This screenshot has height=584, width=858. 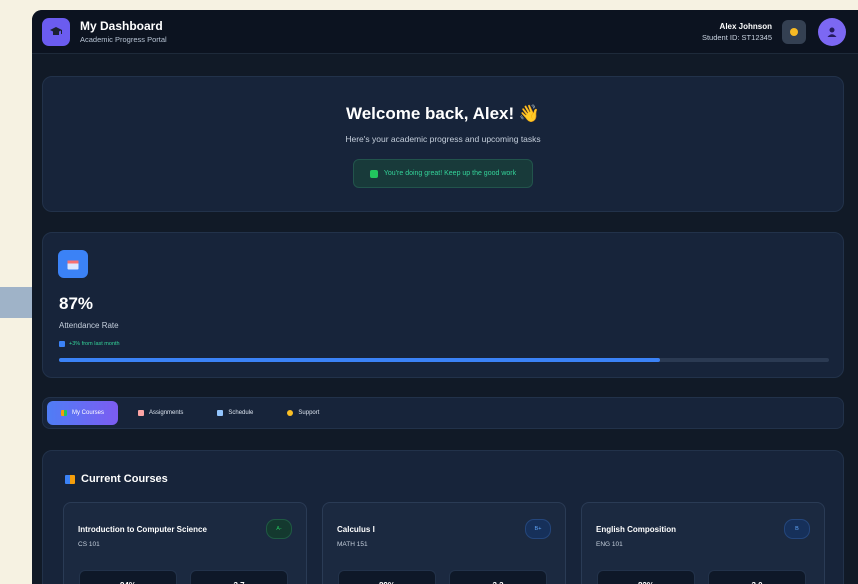 I want to click on document-icon, so click(x=141, y=413).